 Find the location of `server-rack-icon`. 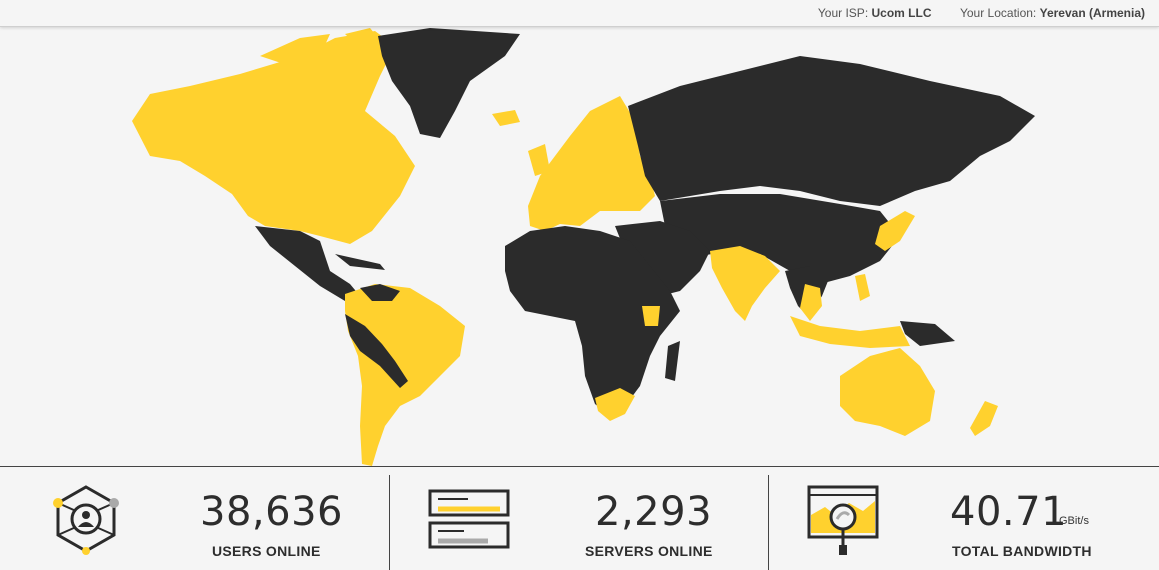

server-rack-icon is located at coordinates (469, 519).